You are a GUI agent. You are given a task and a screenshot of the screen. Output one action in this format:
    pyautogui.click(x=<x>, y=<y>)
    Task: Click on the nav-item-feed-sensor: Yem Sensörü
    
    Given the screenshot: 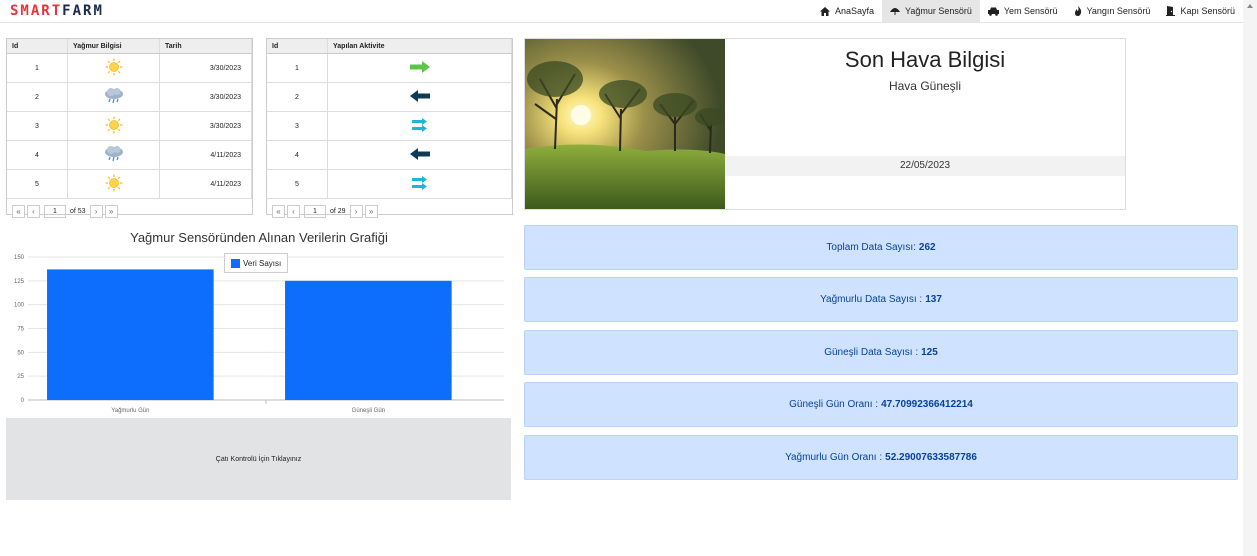 What is the action you would take?
    pyautogui.click(x=1023, y=11)
    